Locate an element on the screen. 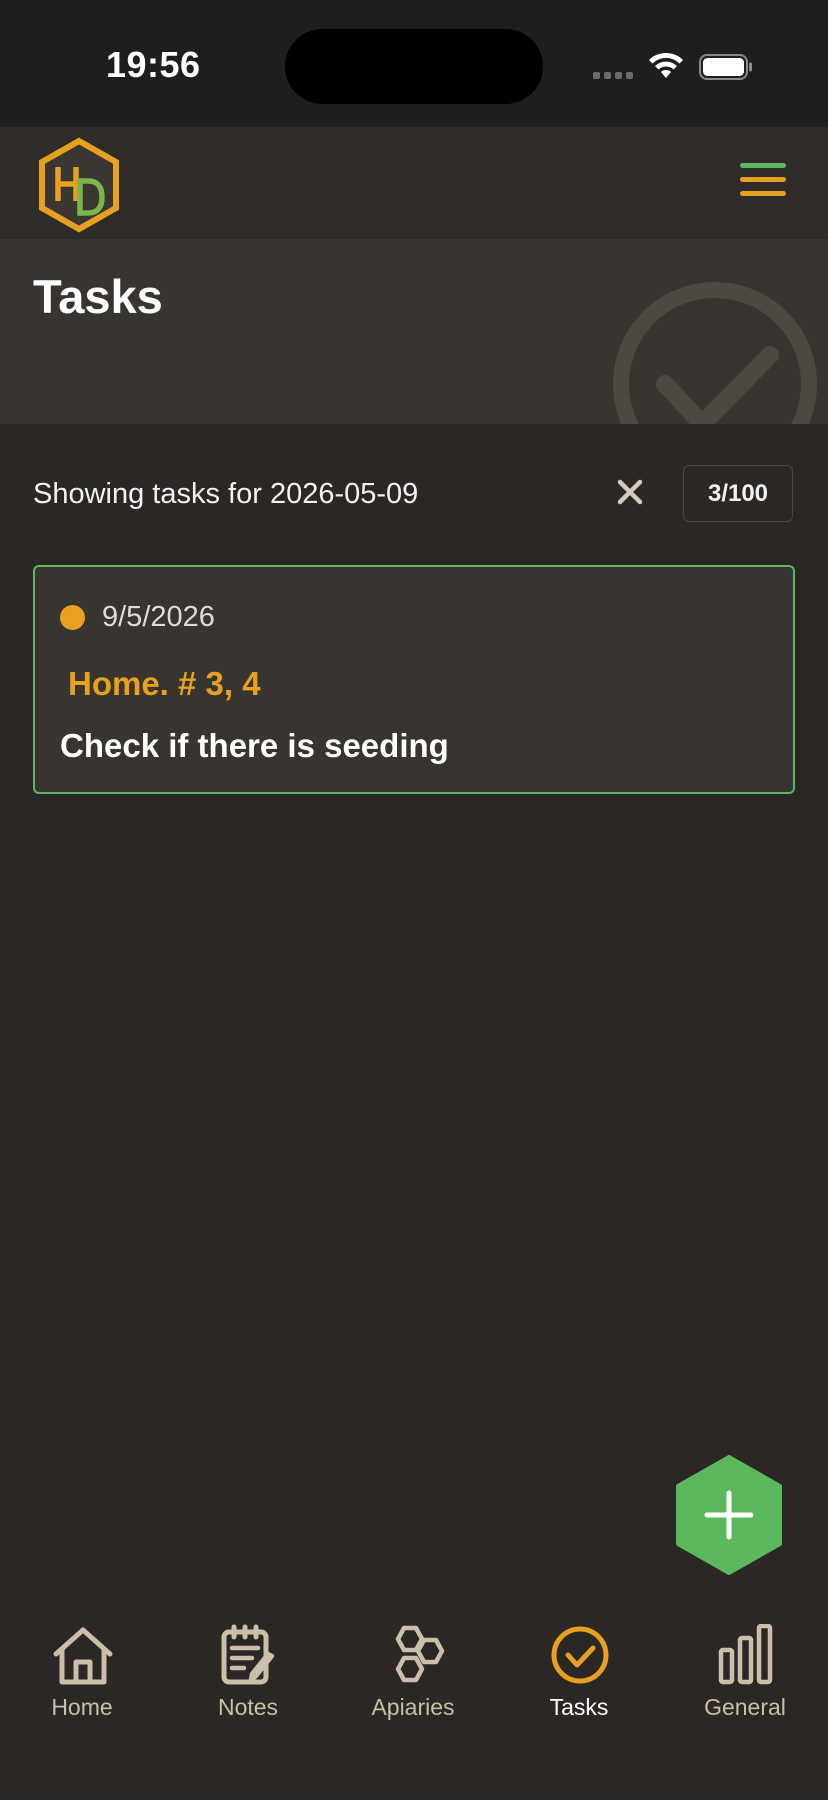 Image resolution: width=828 pixels, height=1800 pixels. nav-label-tasks: Tasks is located at coordinates (579, 1707).